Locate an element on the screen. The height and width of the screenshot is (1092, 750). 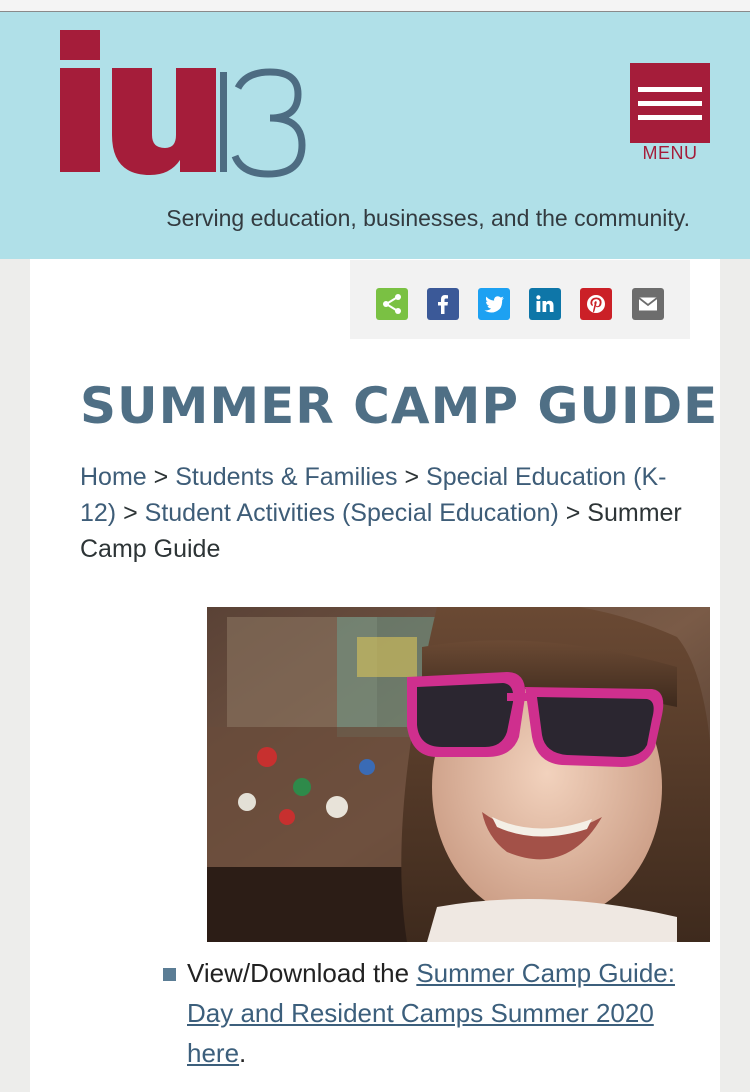
breadcrumb-student-activities: Student Activities (Special Education) is located at coordinates (352, 513).